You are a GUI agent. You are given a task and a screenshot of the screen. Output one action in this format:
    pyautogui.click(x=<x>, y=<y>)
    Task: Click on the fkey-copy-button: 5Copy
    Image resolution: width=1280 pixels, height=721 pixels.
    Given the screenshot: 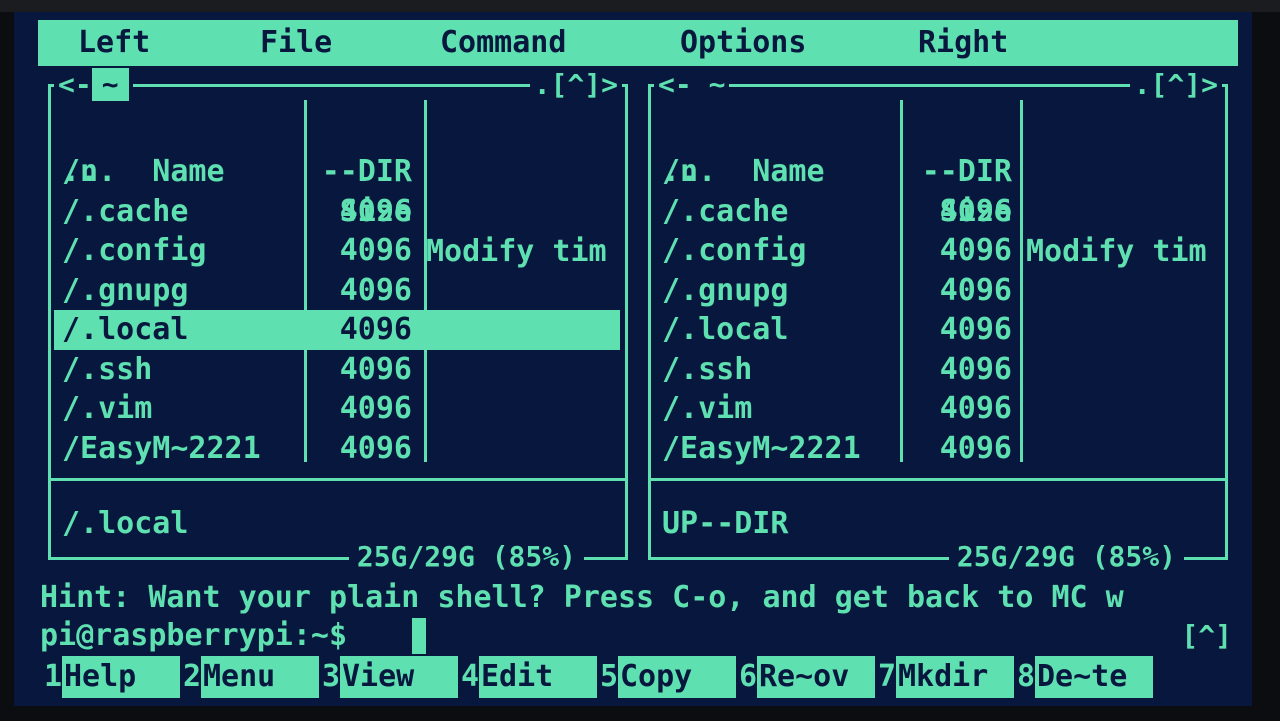 What is the action you would take?
    pyautogui.click(x=666, y=677)
    